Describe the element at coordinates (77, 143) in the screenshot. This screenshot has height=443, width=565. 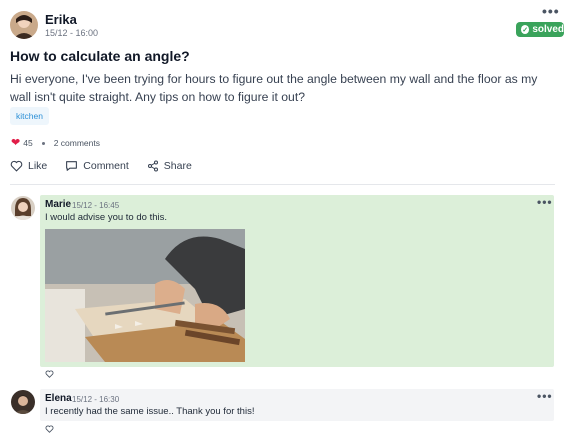
I see `comments-count: 2 comments` at that location.